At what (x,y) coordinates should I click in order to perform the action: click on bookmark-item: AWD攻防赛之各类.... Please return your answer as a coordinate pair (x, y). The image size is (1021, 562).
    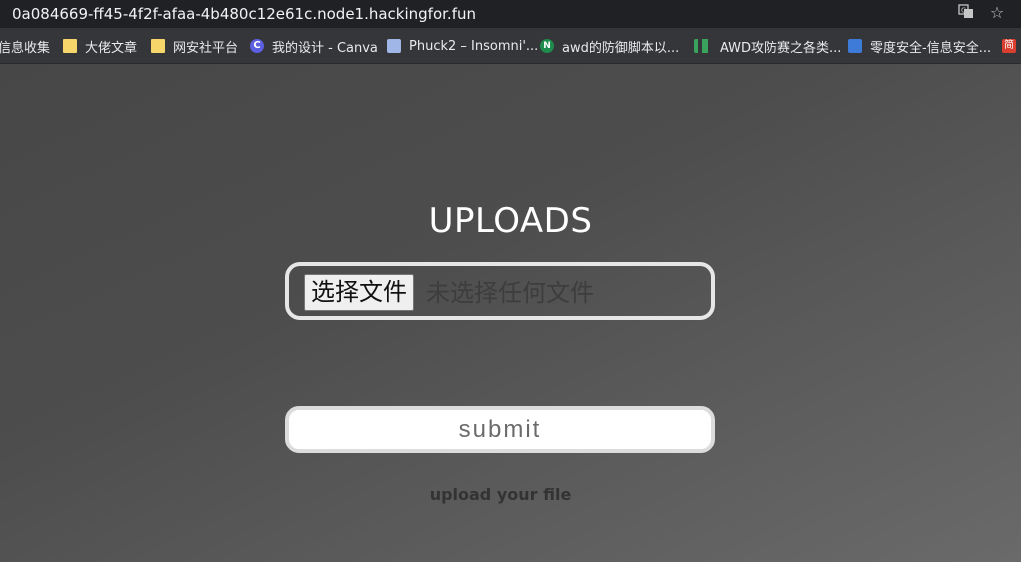
    Looking at the image, I should click on (768, 45).